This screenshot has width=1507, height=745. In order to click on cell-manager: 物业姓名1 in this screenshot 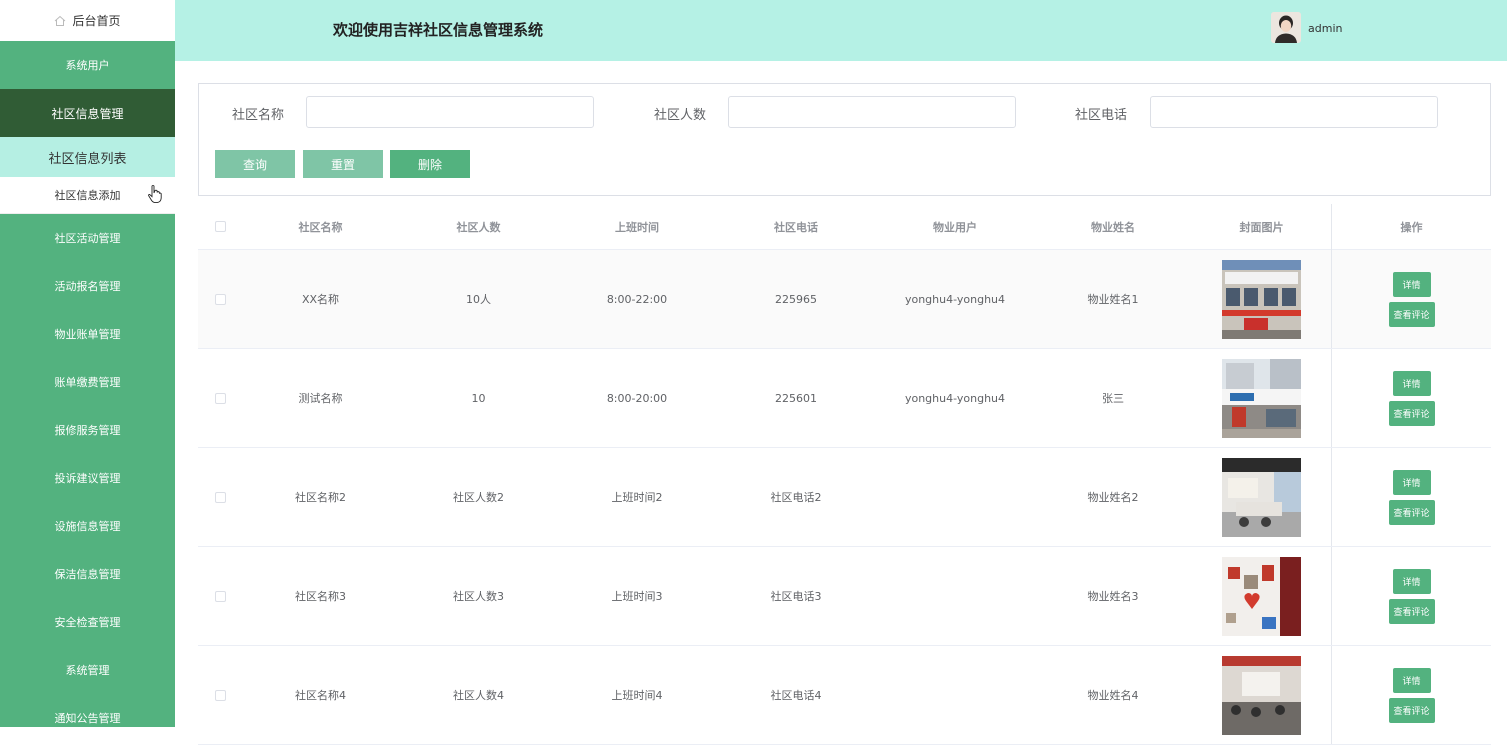, I will do `click(1113, 299)`.